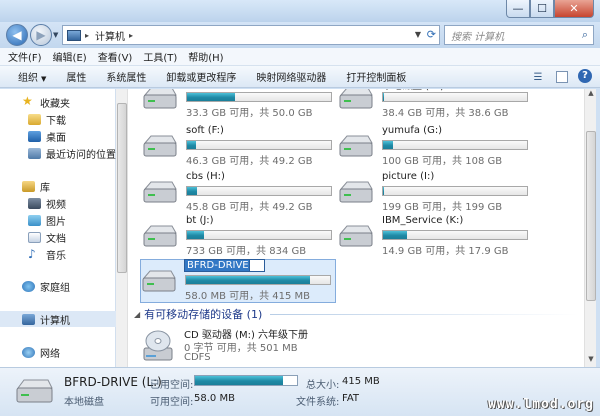  I want to click on sidebar-item-videos: 视频, so click(58, 203).